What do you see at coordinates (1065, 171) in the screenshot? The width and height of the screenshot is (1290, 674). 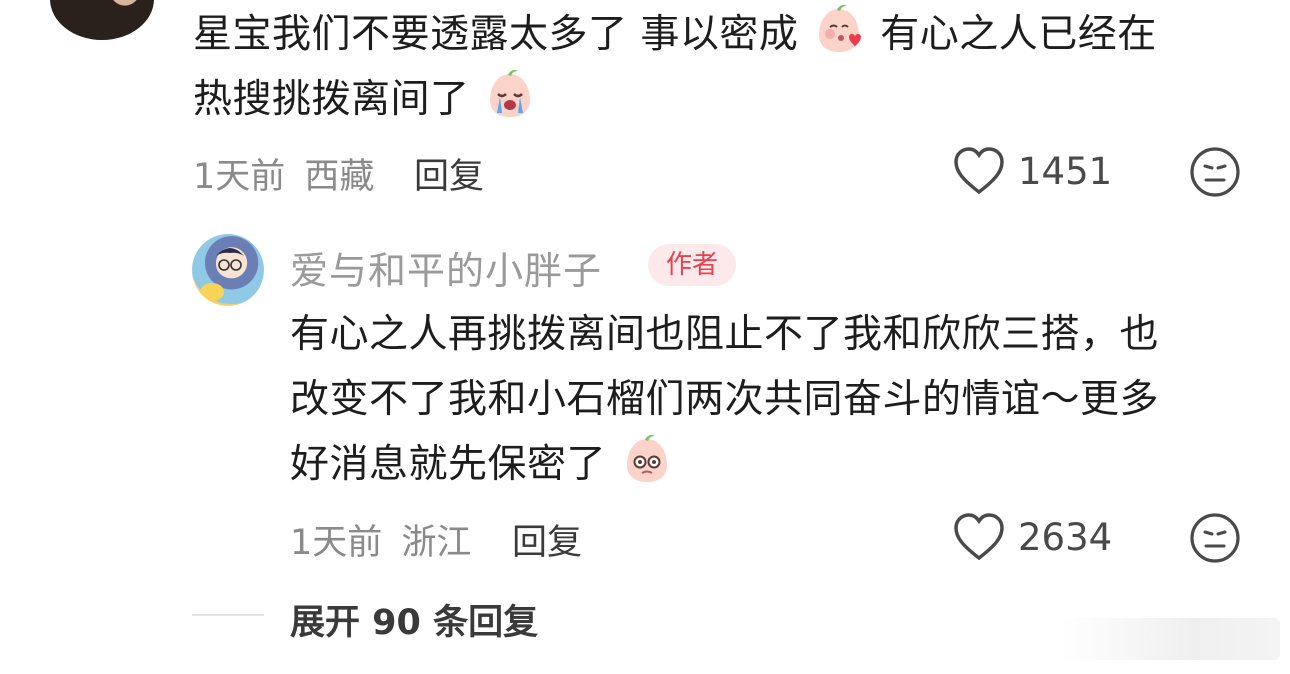 I see `like-count: 1451` at bounding box center [1065, 171].